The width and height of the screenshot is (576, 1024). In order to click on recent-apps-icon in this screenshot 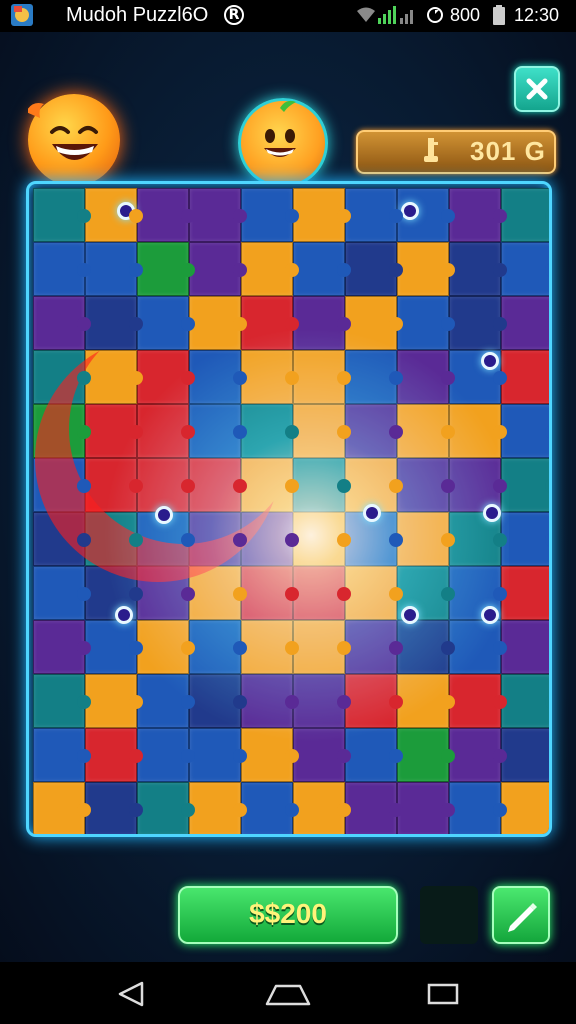, I will do `click(443, 994)`.